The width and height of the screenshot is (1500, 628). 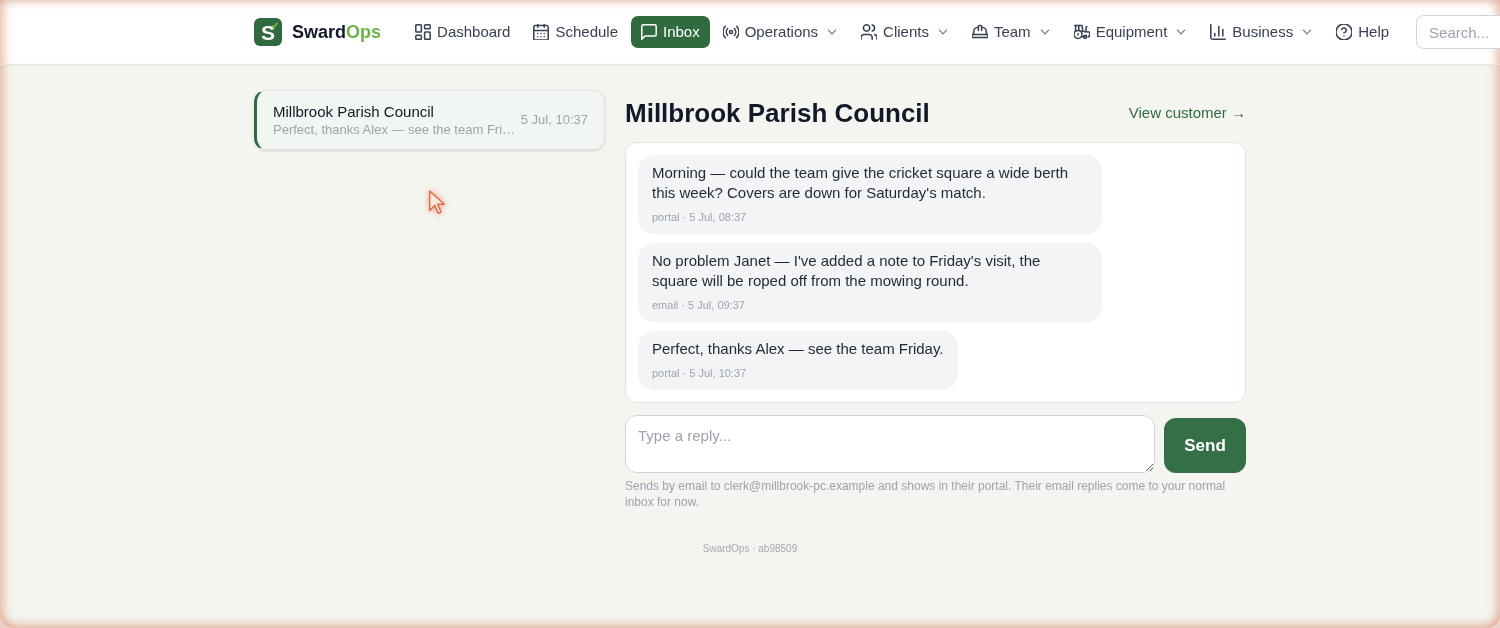 What do you see at coordinates (670, 32) in the screenshot?
I see `nav-tab: Inbox` at bounding box center [670, 32].